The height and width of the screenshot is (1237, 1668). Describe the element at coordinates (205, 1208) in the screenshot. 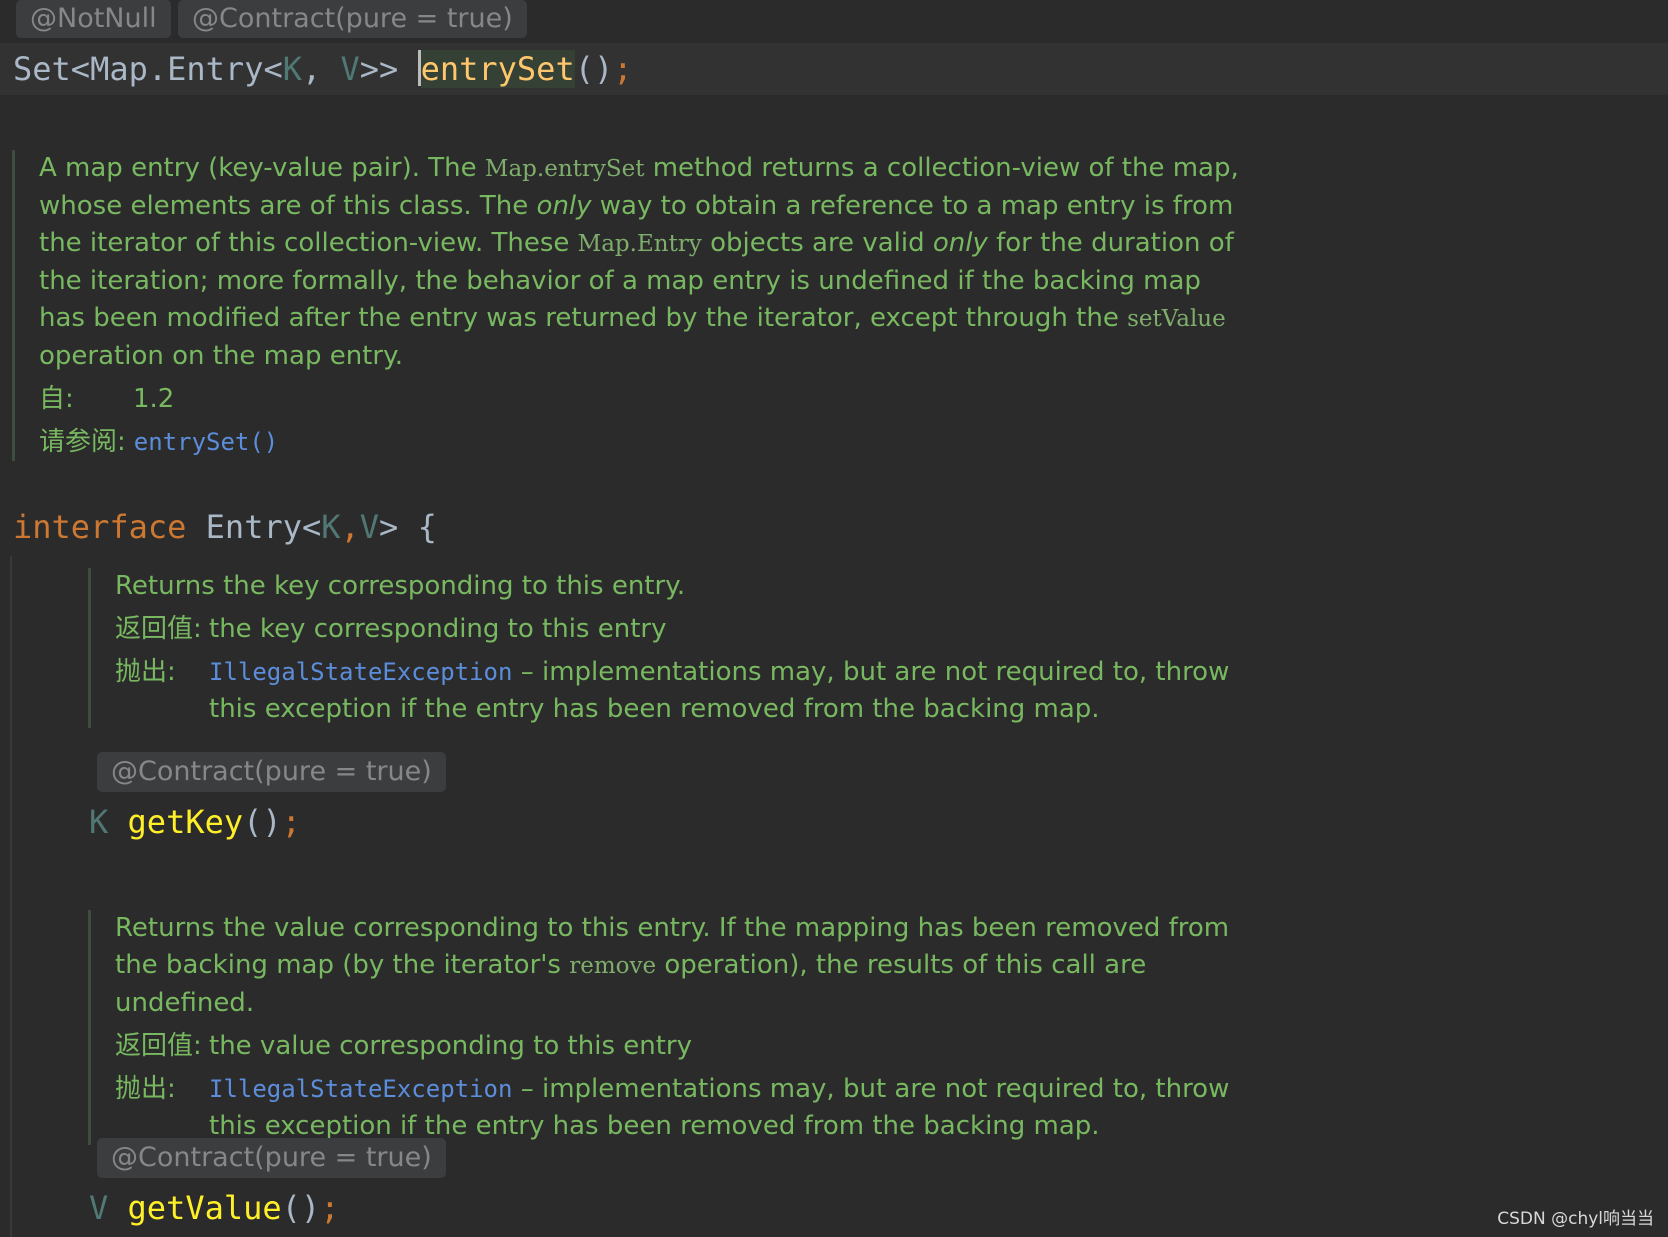

I see `method-name-getvalue: getValue` at that location.